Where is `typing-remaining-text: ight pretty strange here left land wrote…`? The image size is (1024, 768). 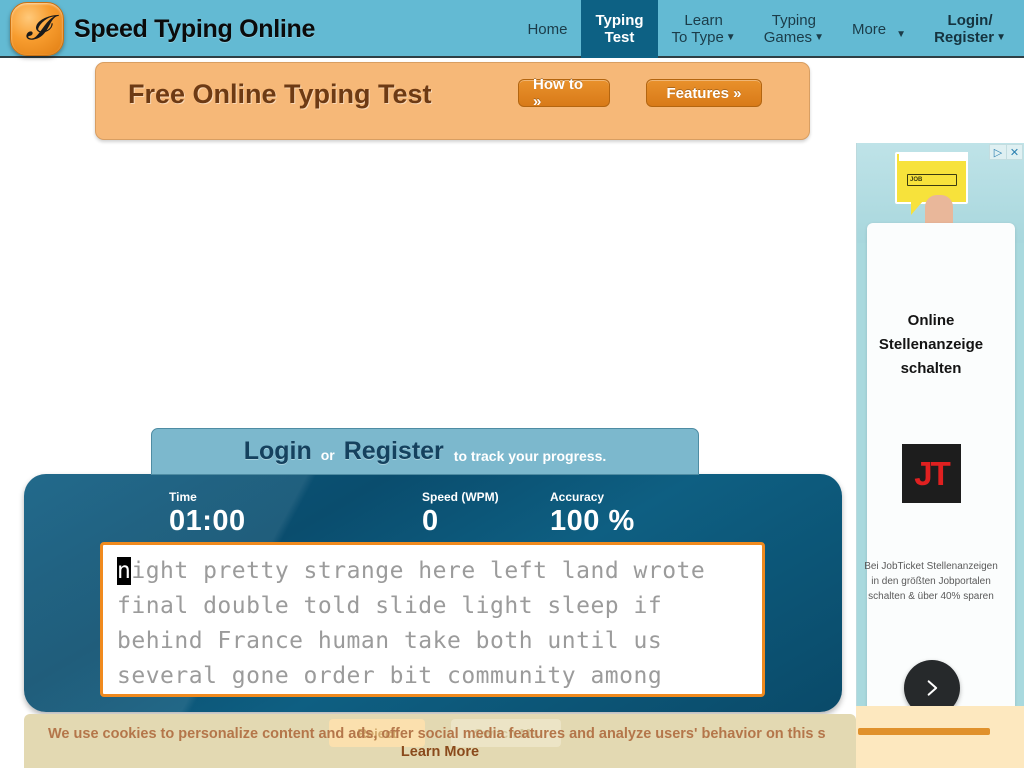 typing-remaining-text: ight pretty strange here left land wrote… is located at coordinates (418, 623).